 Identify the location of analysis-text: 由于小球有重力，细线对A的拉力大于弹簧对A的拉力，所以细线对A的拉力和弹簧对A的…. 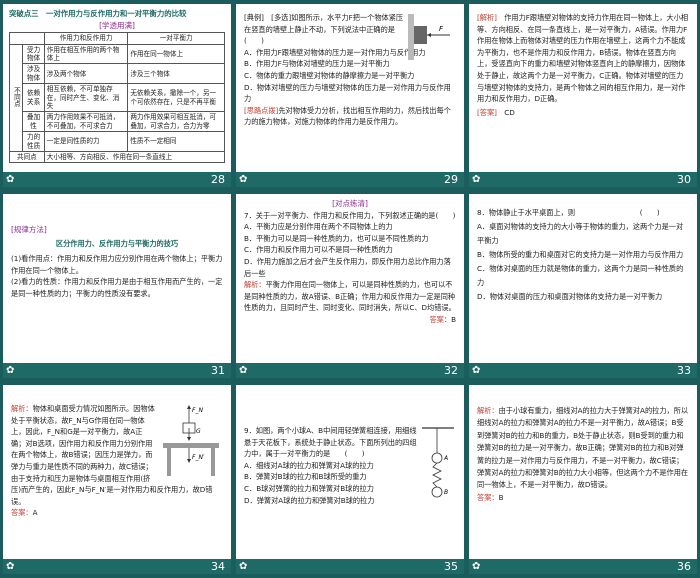
(583, 448).